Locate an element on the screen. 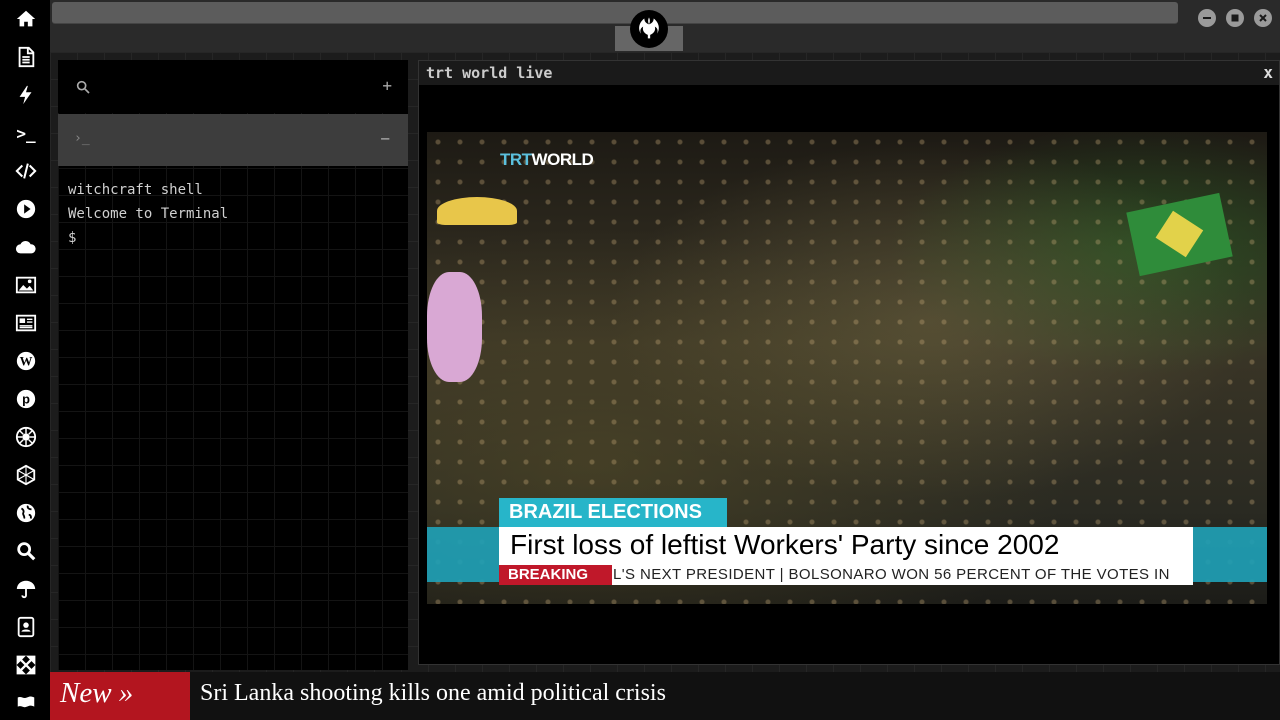 The width and height of the screenshot is (1280, 720). add-tab-button: + is located at coordinates (387, 85).